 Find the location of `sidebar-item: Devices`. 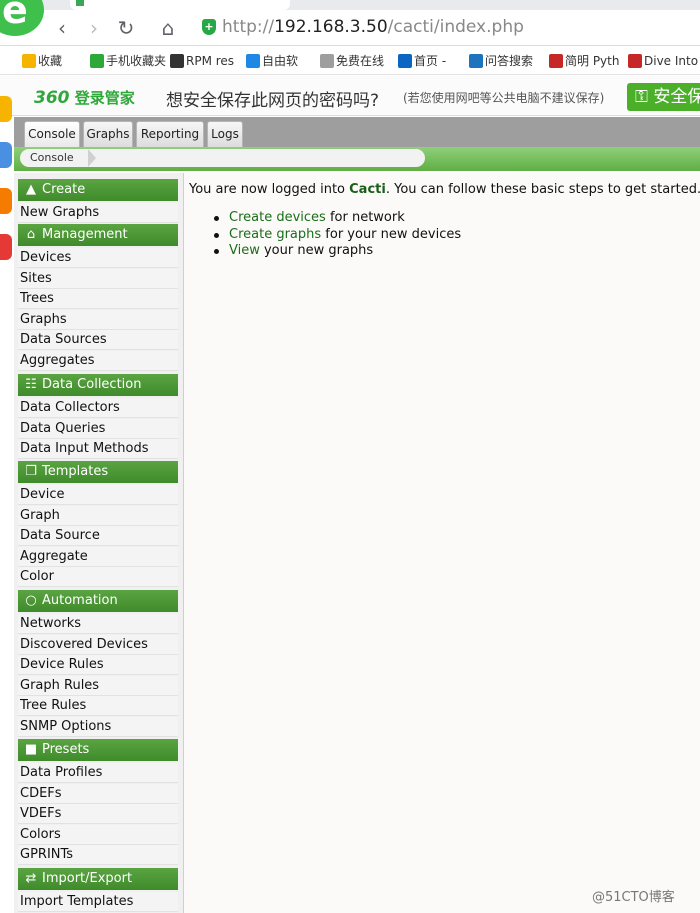

sidebar-item: Devices is located at coordinates (98, 258).